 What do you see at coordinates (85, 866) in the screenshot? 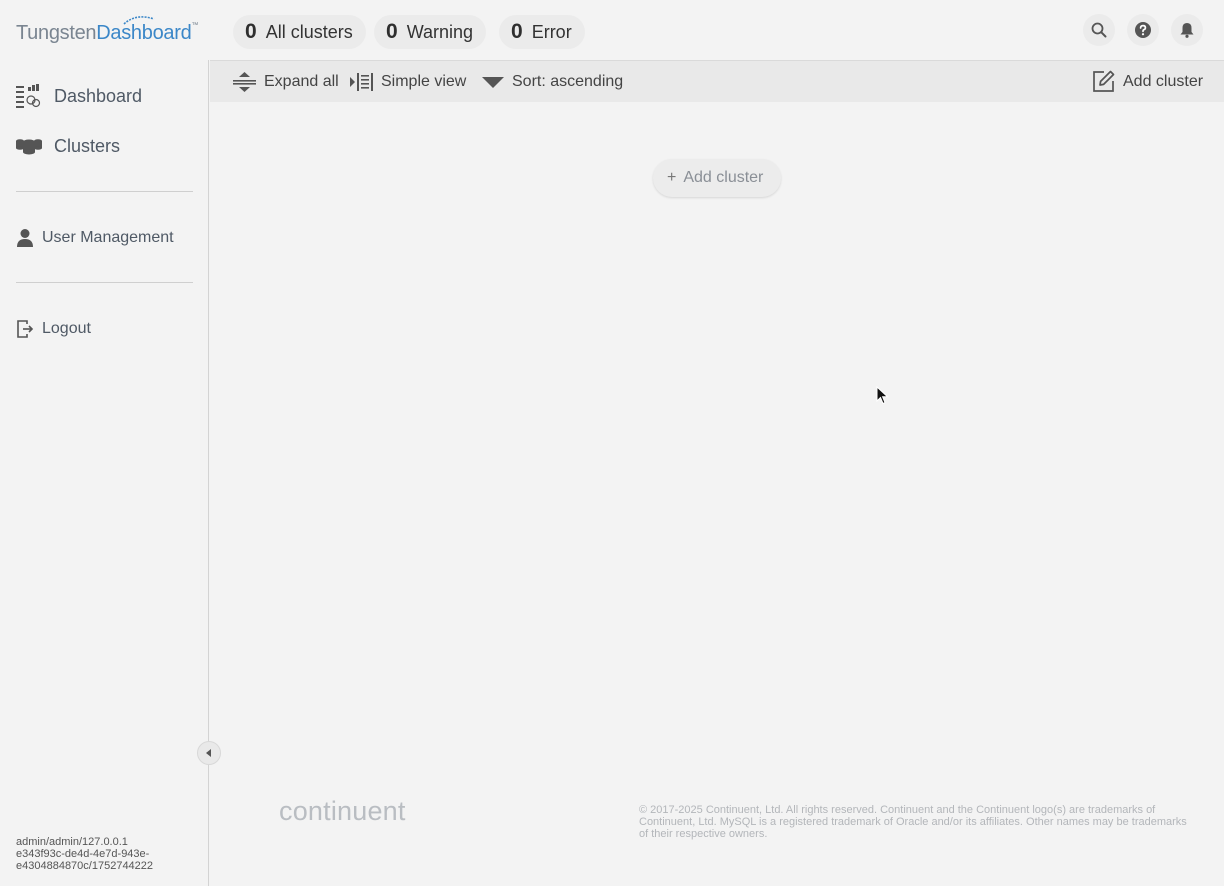
I see `session-id-part2: e4304884870c/1752744222` at bounding box center [85, 866].